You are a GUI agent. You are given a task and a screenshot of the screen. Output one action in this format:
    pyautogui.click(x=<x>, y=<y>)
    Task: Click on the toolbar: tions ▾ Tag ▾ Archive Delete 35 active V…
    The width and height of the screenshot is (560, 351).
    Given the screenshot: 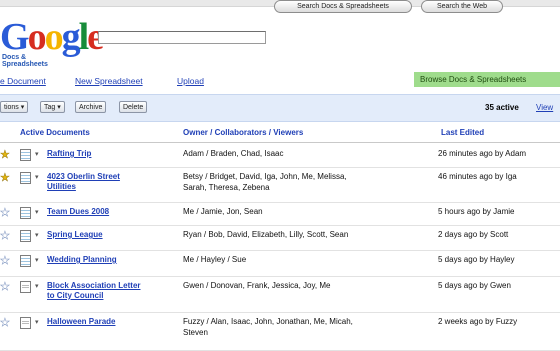 What is the action you would take?
    pyautogui.click(x=280, y=108)
    